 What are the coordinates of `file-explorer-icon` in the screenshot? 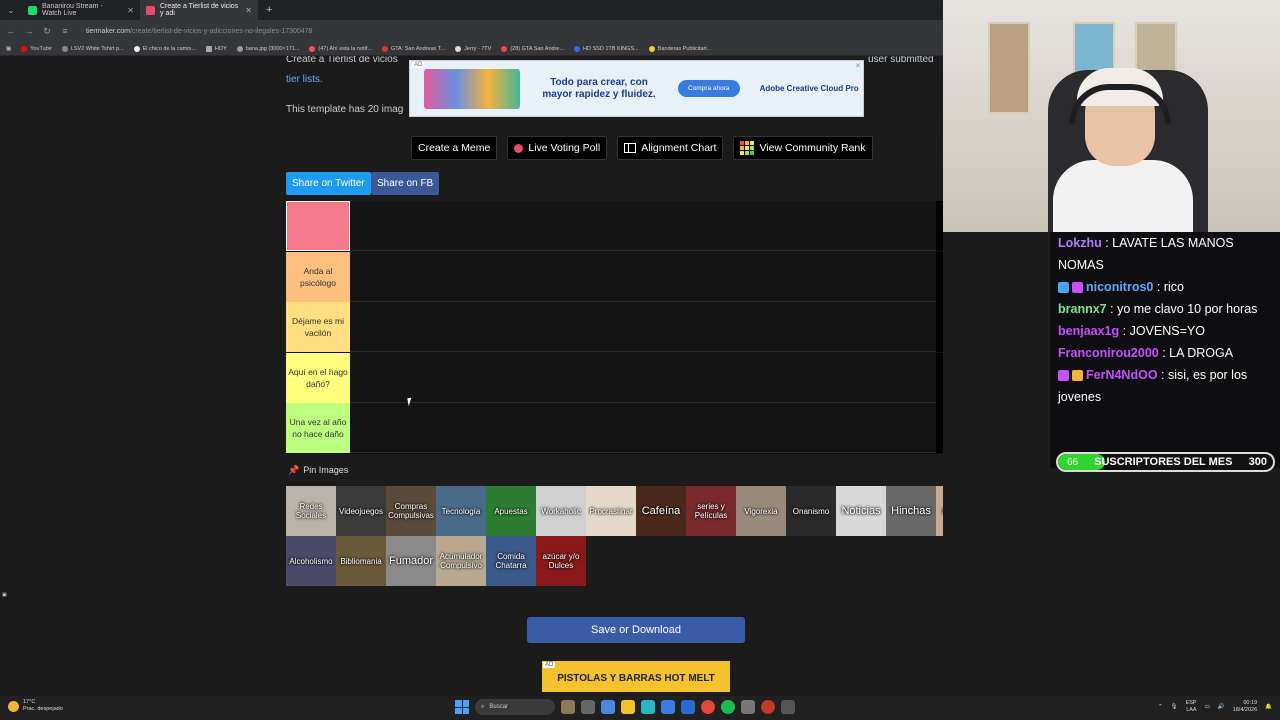 It's located at (628, 707).